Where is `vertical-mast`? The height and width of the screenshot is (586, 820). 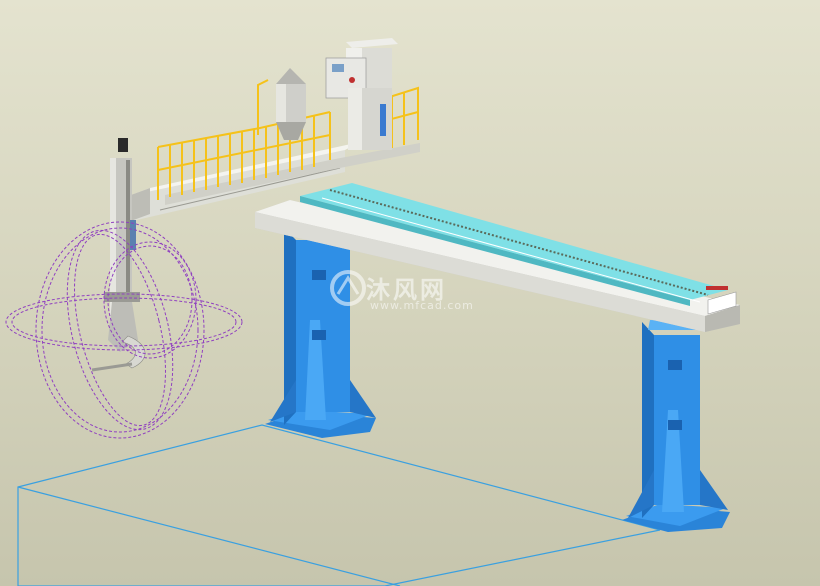
vertical-mast is located at coordinates (123, 228).